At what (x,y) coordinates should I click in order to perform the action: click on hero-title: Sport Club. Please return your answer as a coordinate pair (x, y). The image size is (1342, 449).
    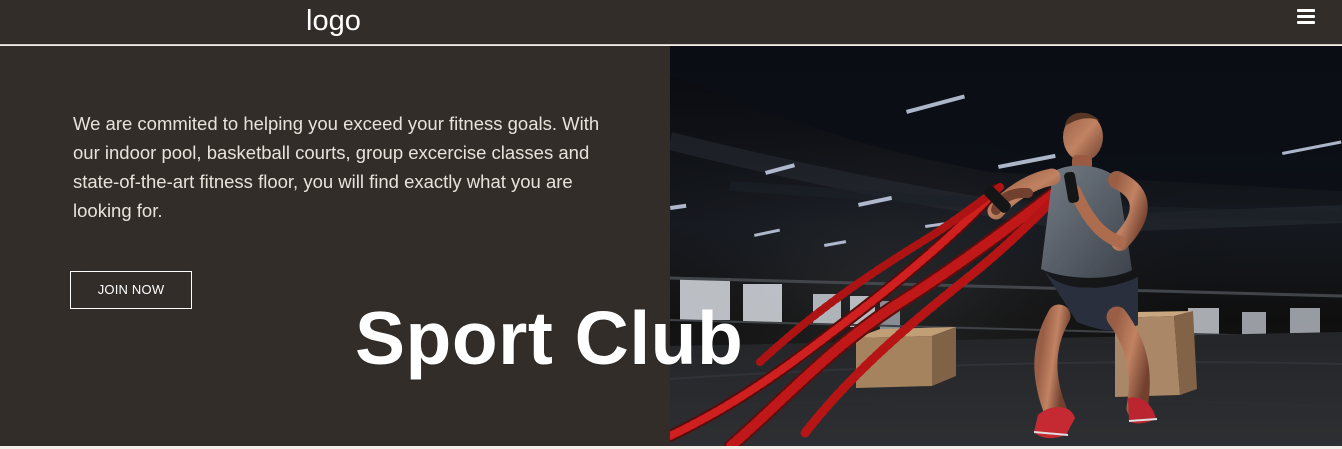
    Looking at the image, I should click on (549, 338).